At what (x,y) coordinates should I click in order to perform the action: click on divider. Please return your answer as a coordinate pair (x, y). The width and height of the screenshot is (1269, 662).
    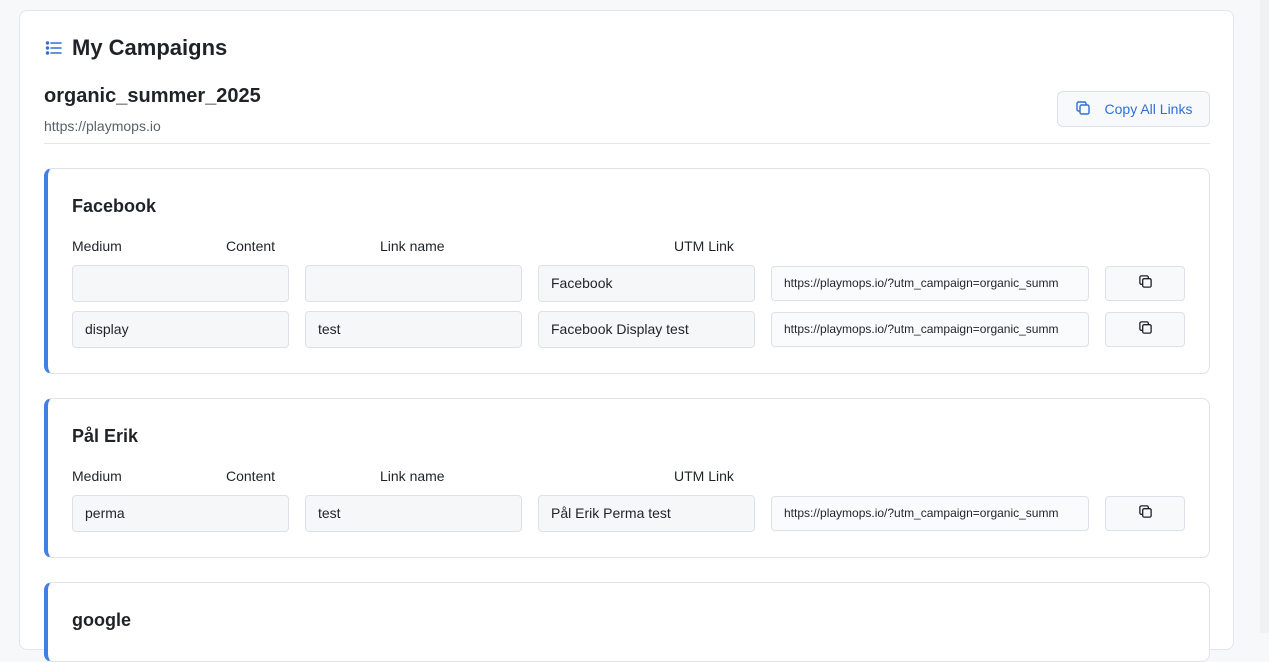
    Looking at the image, I should click on (627, 143).